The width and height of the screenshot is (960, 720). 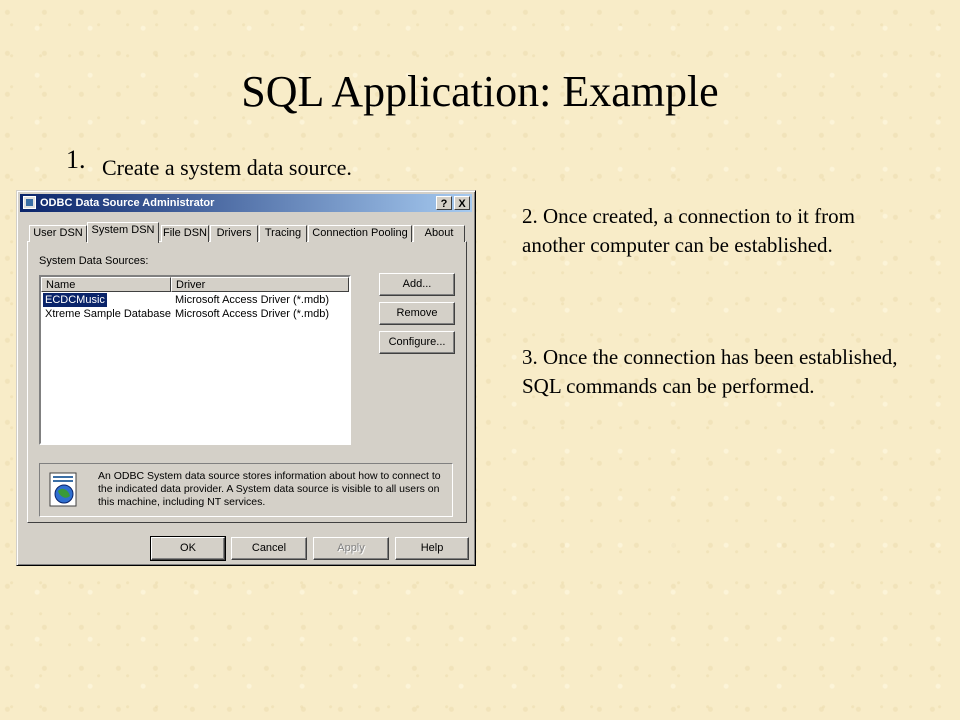 What do you see at coordinates (432, 548) in the screenshot?
I see `help-button: Help` at bounding box center [432, 548].